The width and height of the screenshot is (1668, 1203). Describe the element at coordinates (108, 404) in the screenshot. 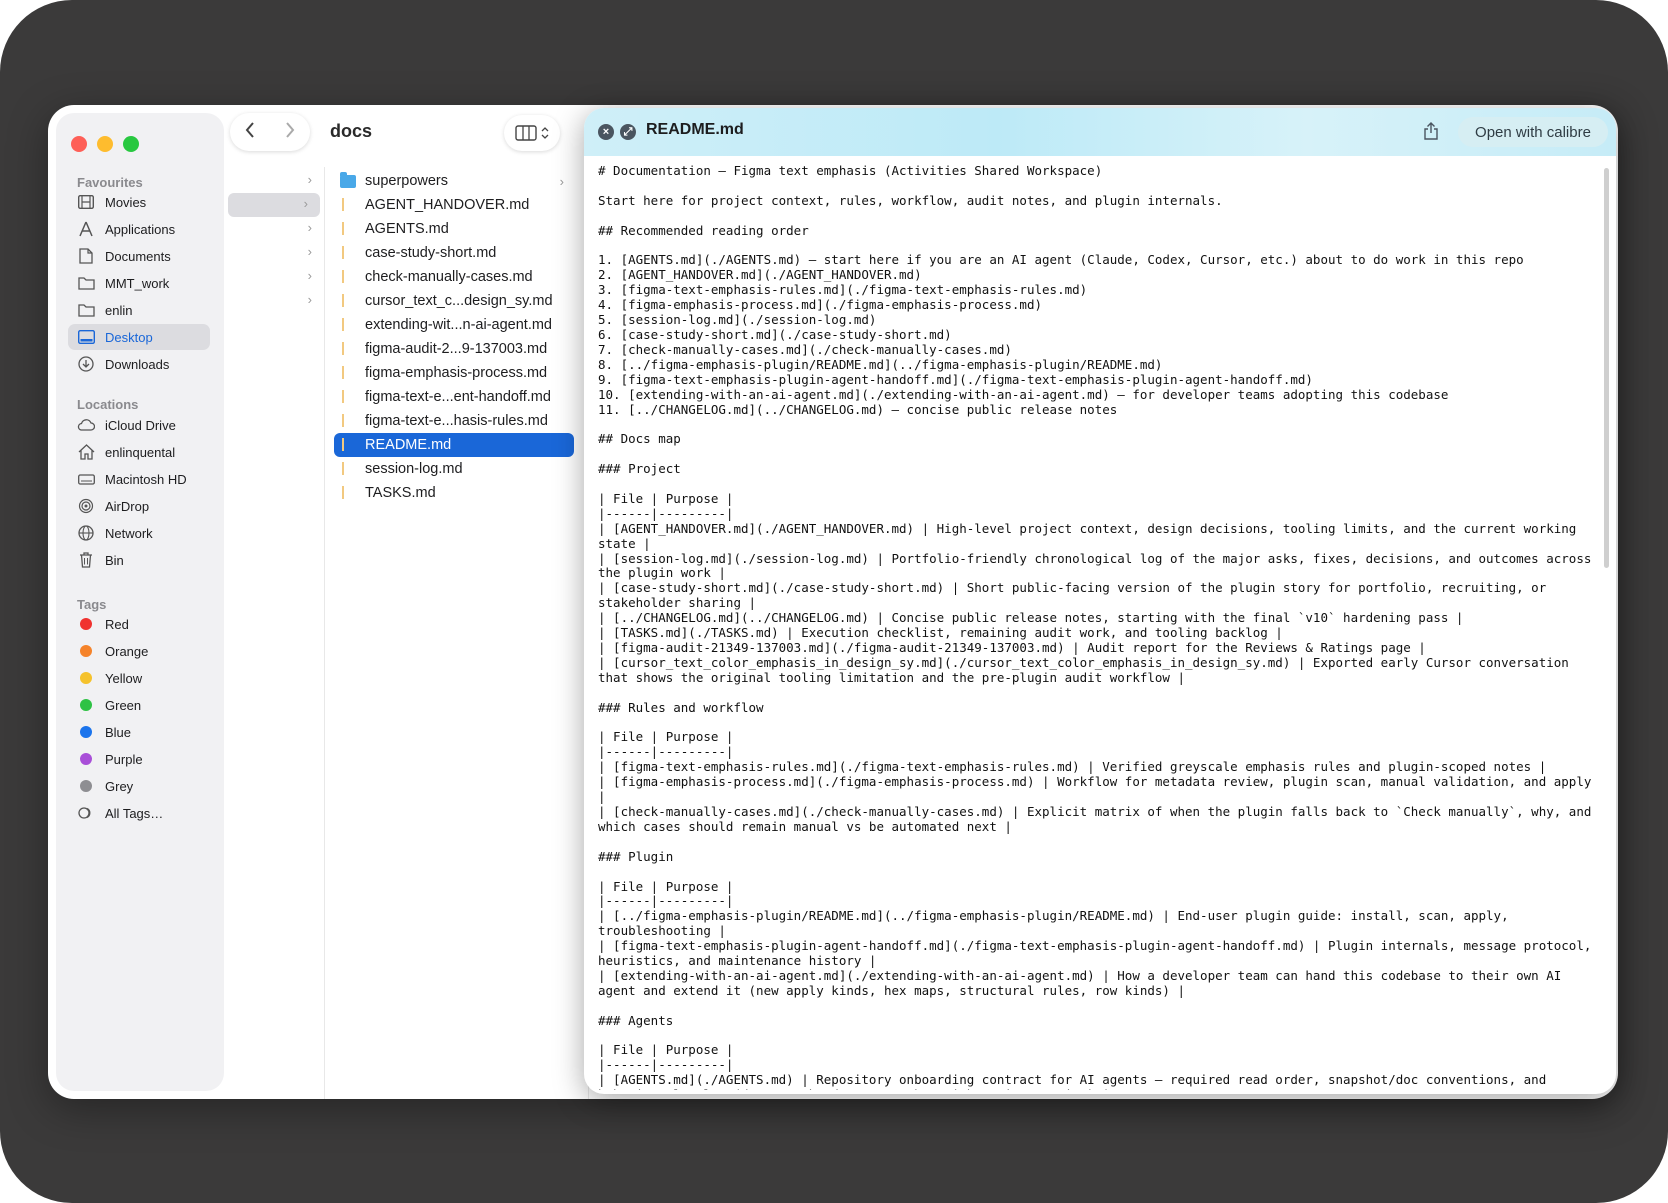

I see `locations-heading: Locations` at that location.